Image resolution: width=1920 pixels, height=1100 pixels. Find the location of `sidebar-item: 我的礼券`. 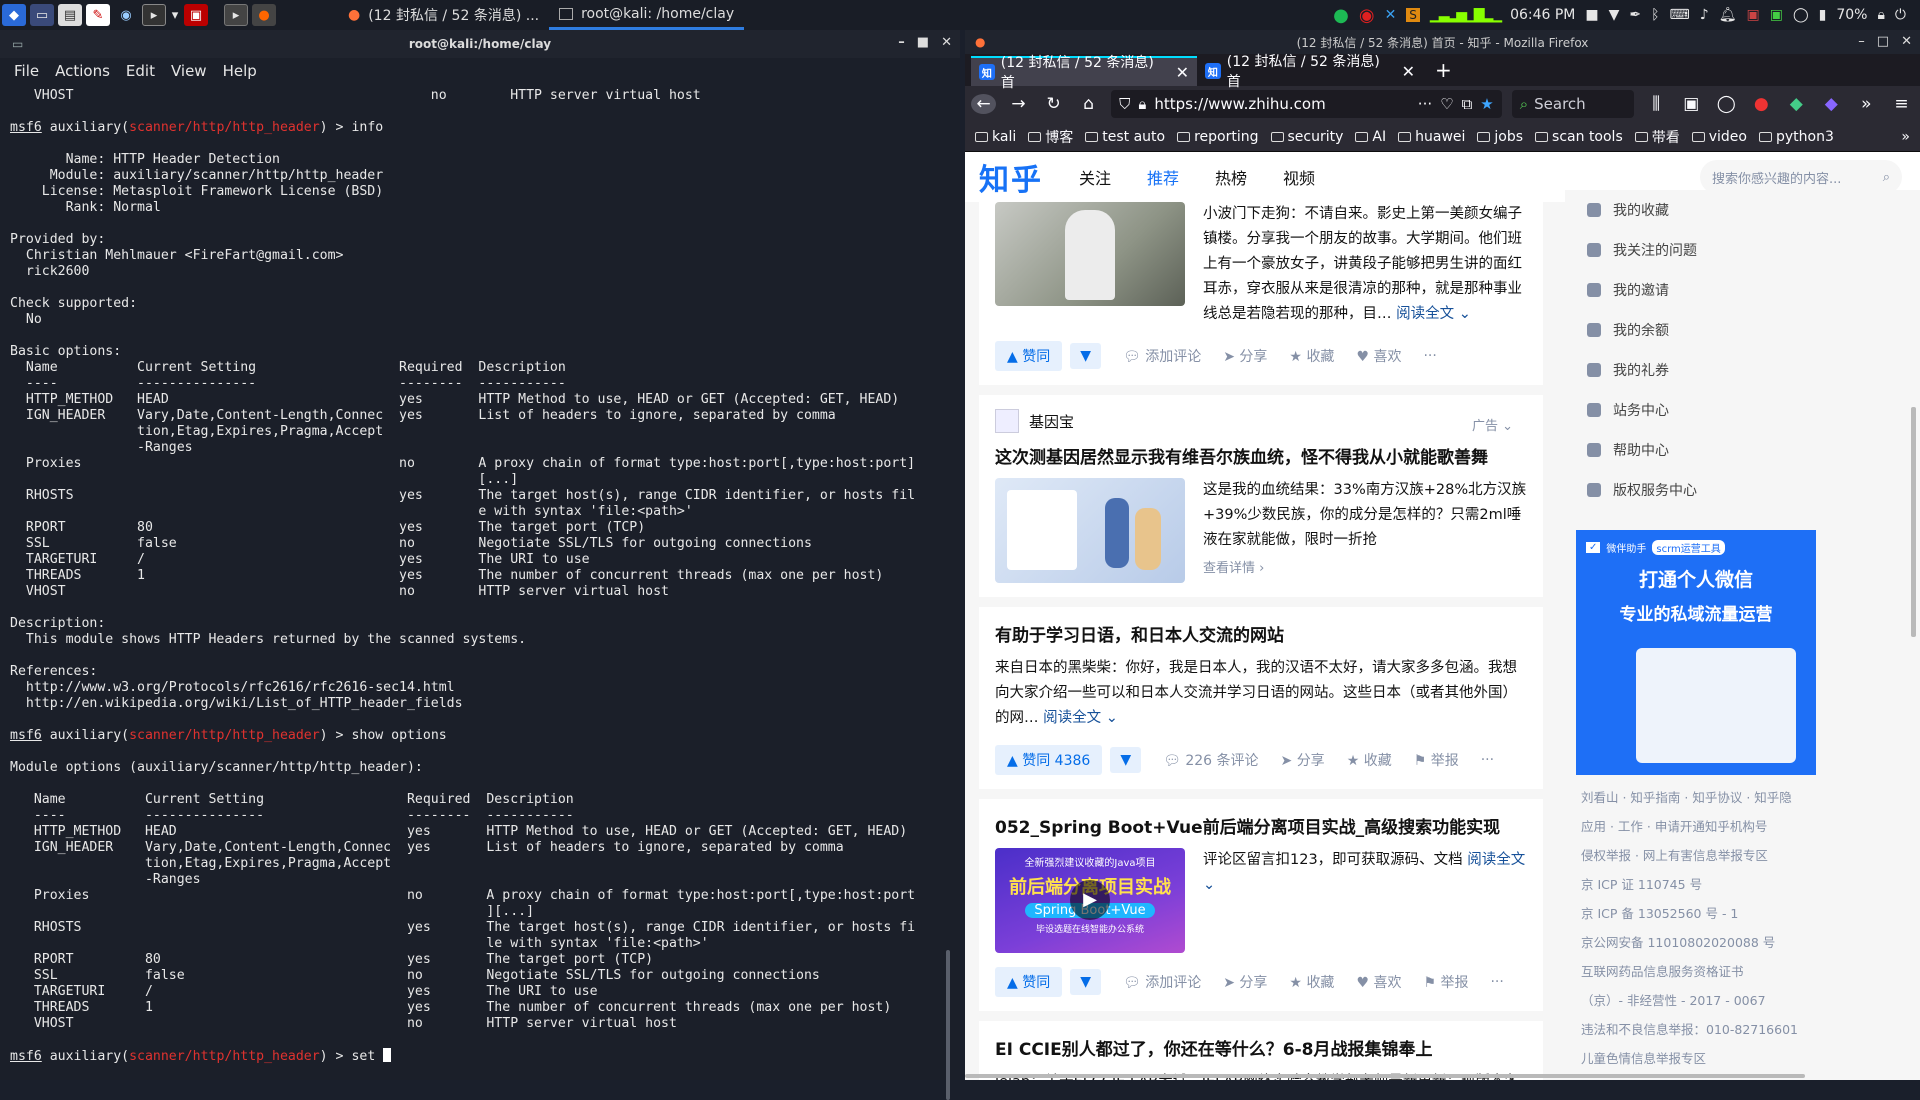

sidebar-item: 我的礼券 is located at coordinates (1742, 370).